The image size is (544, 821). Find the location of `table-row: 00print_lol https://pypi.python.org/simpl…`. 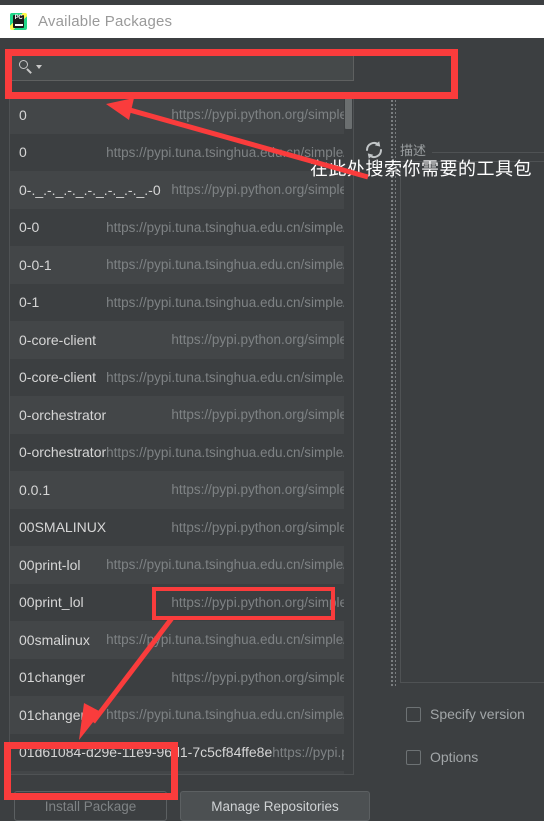

table-row: 00print_lol https://pypi.python.org/simpl… is located at coordinates (181, 602).